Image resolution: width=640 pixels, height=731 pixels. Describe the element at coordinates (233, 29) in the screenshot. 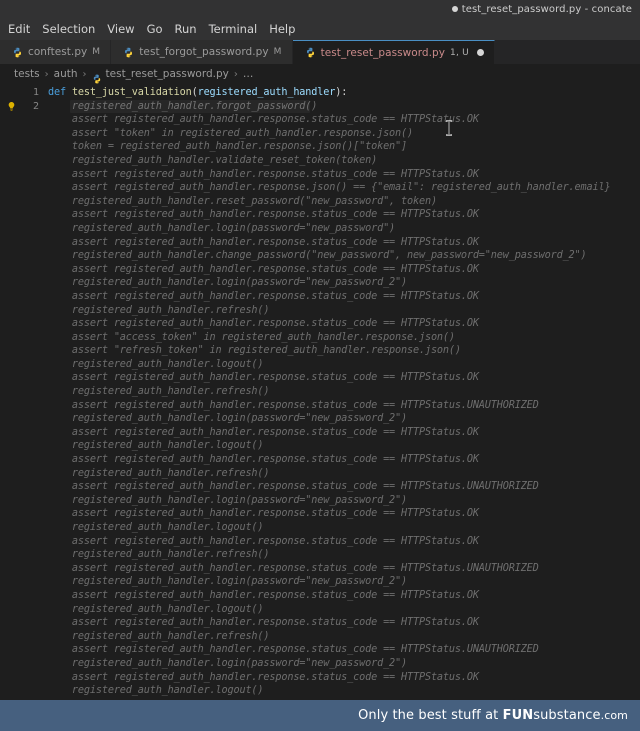

I see `menu-item-terminal: Terminal` at that location.